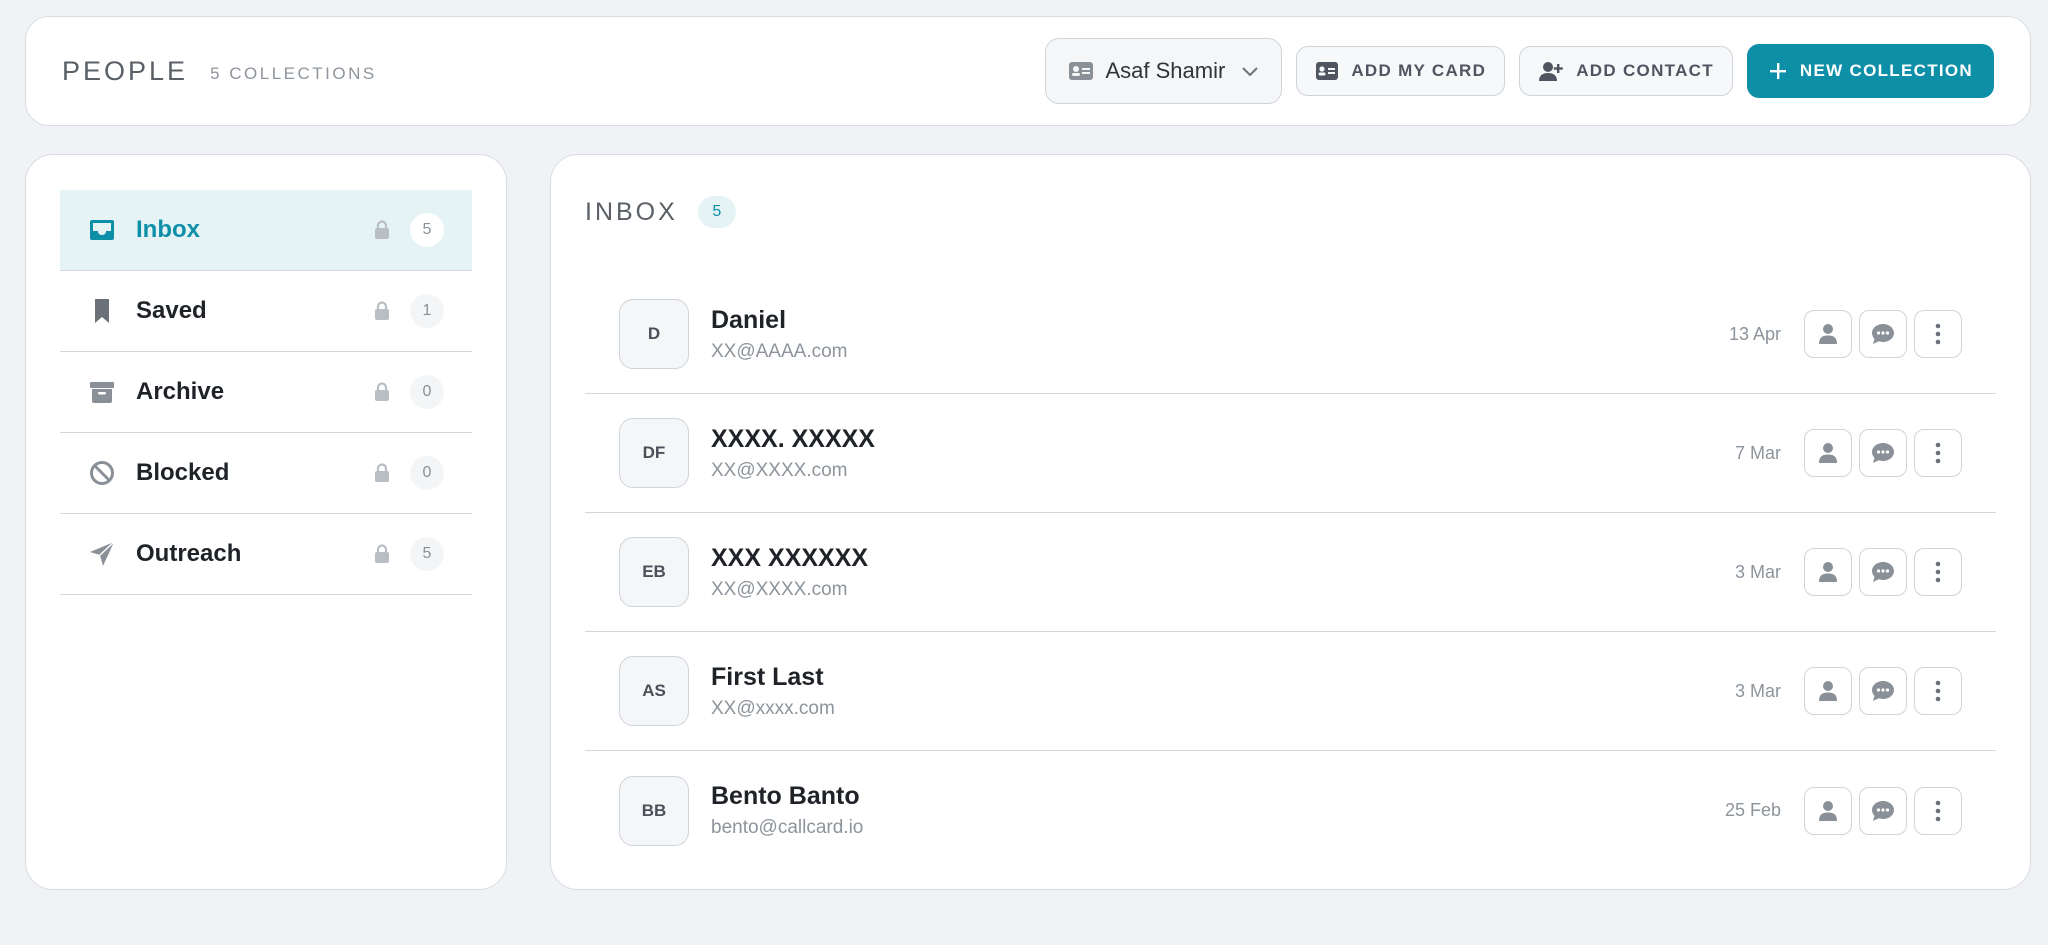  Describe the element at coordinates (1290, 205) in the screenshot. I see `panel-header: INBOX 5` at that location.